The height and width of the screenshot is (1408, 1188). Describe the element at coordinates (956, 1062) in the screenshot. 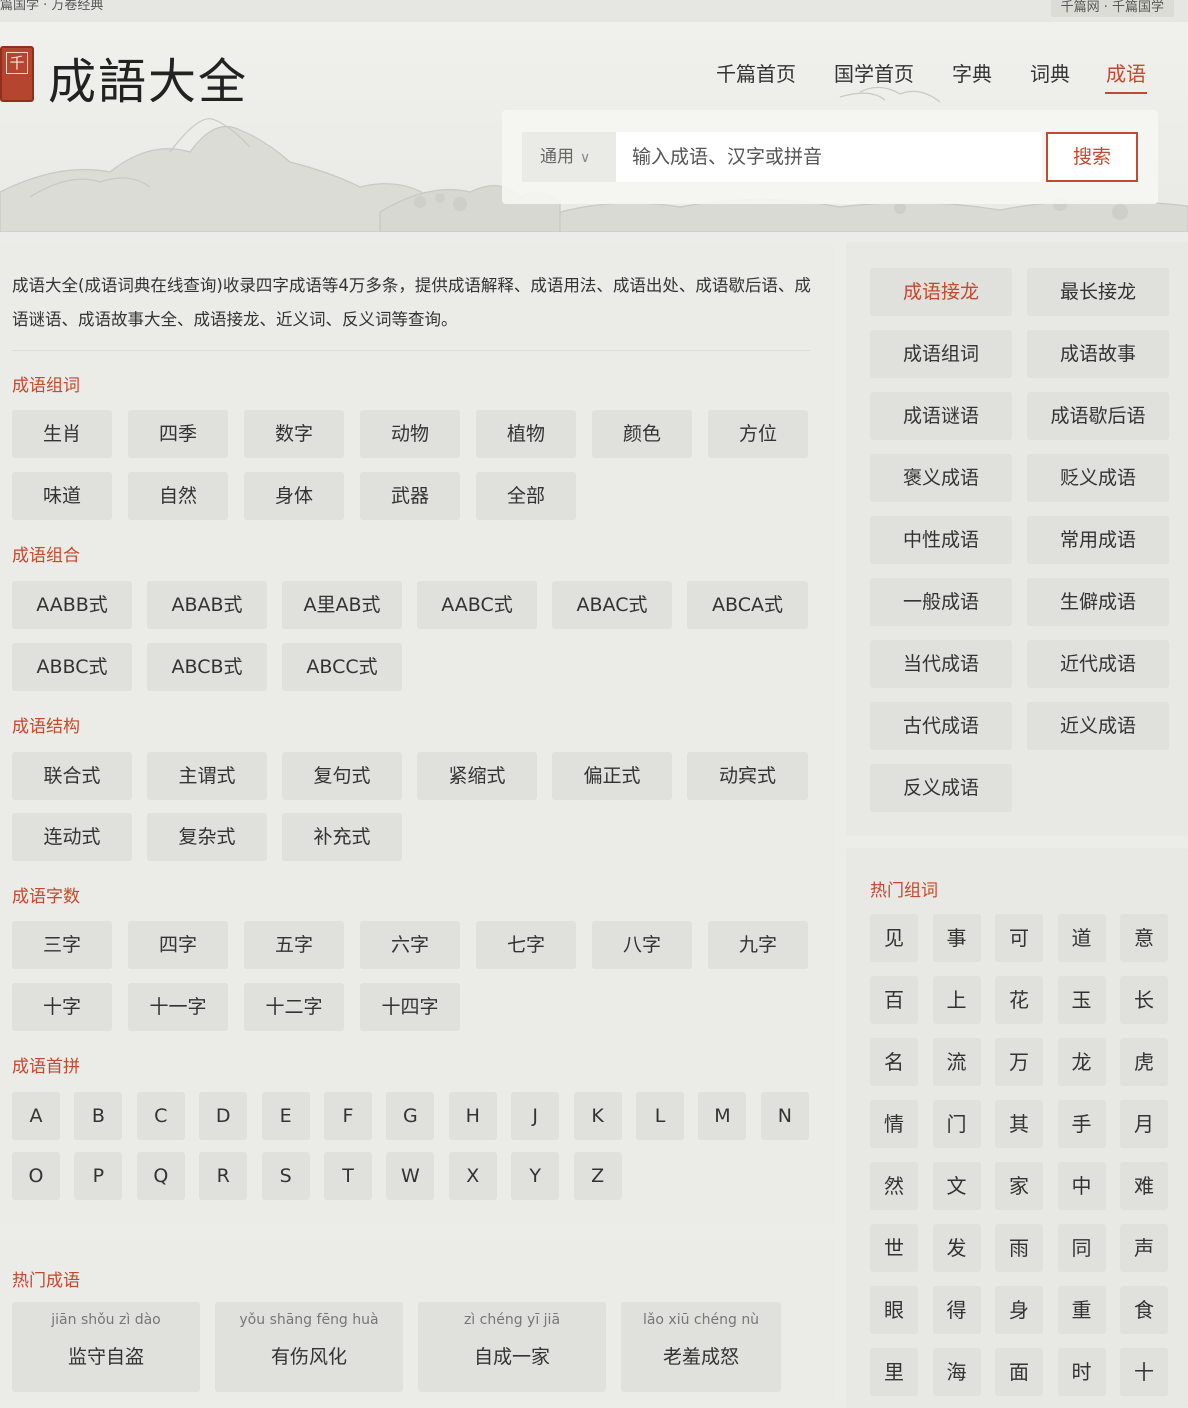

I see `hot-word-char: 流` at that location.